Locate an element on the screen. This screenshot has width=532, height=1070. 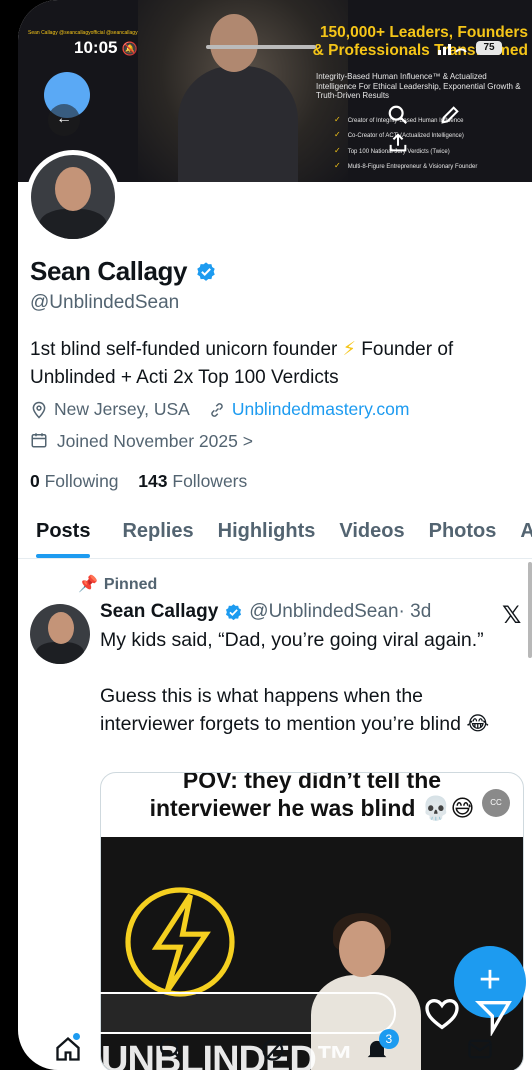
search-button is located at coordinates (398, 118).